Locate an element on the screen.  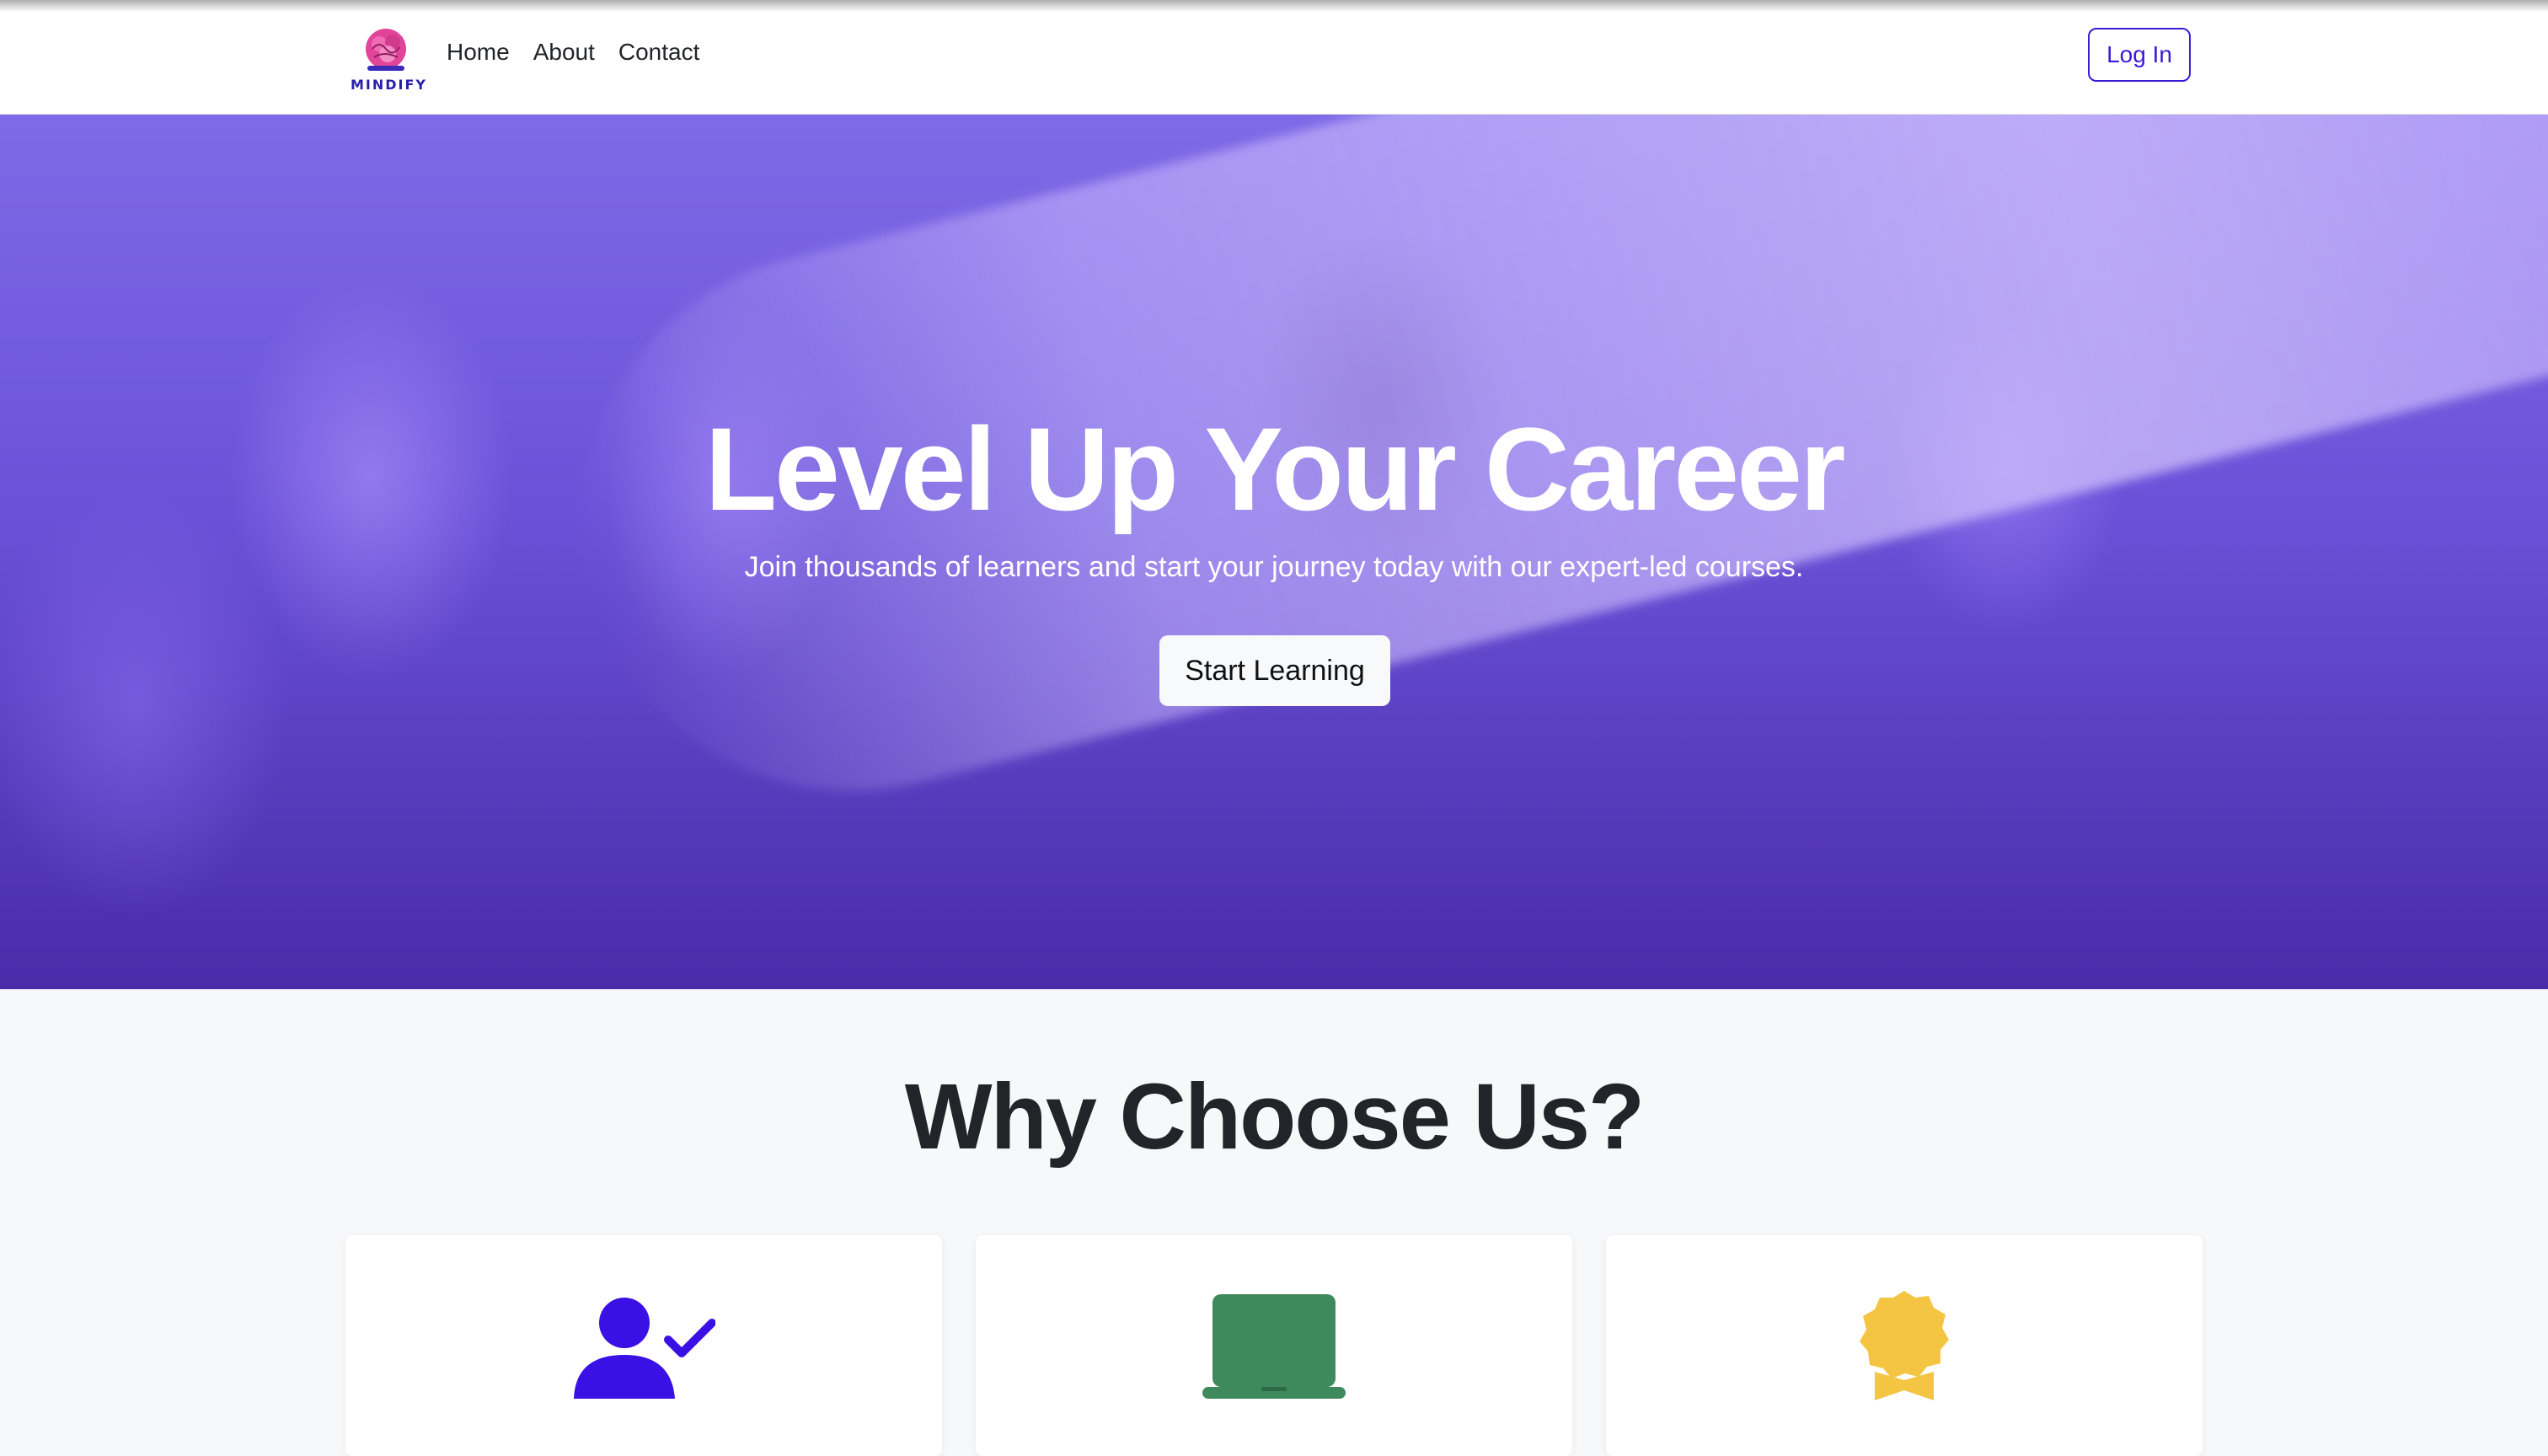
nav-link-home: Home is located at coordinates (478, 52).